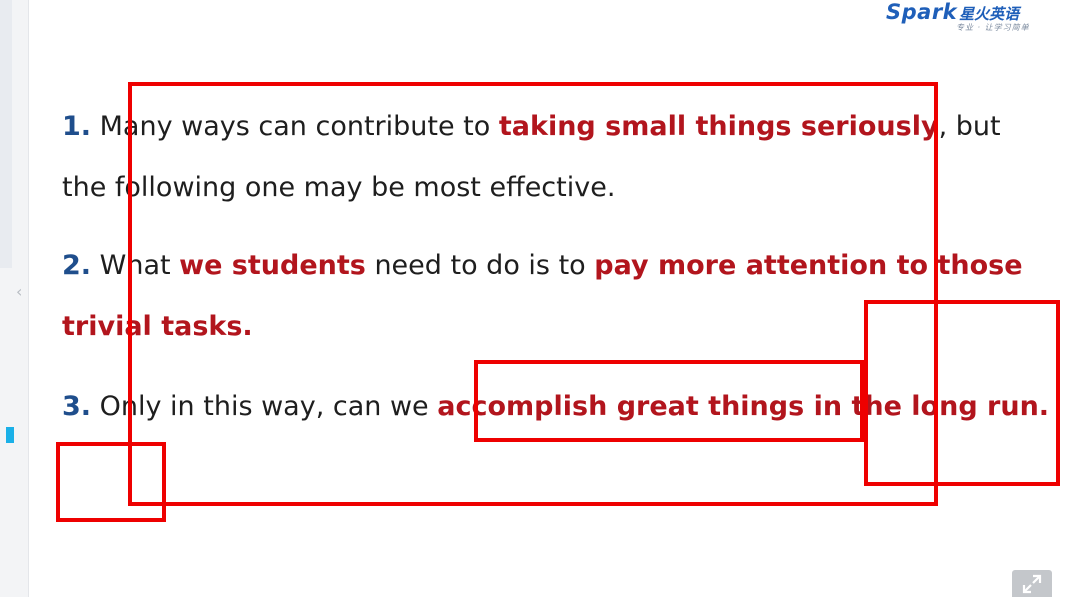 The width and height of the screenshot is (1080, 597). What do you see at coordinates (989, 14) in the screenshot?
I see `logo-cjk-text: 星火英语` at bounding box center [989, 14].